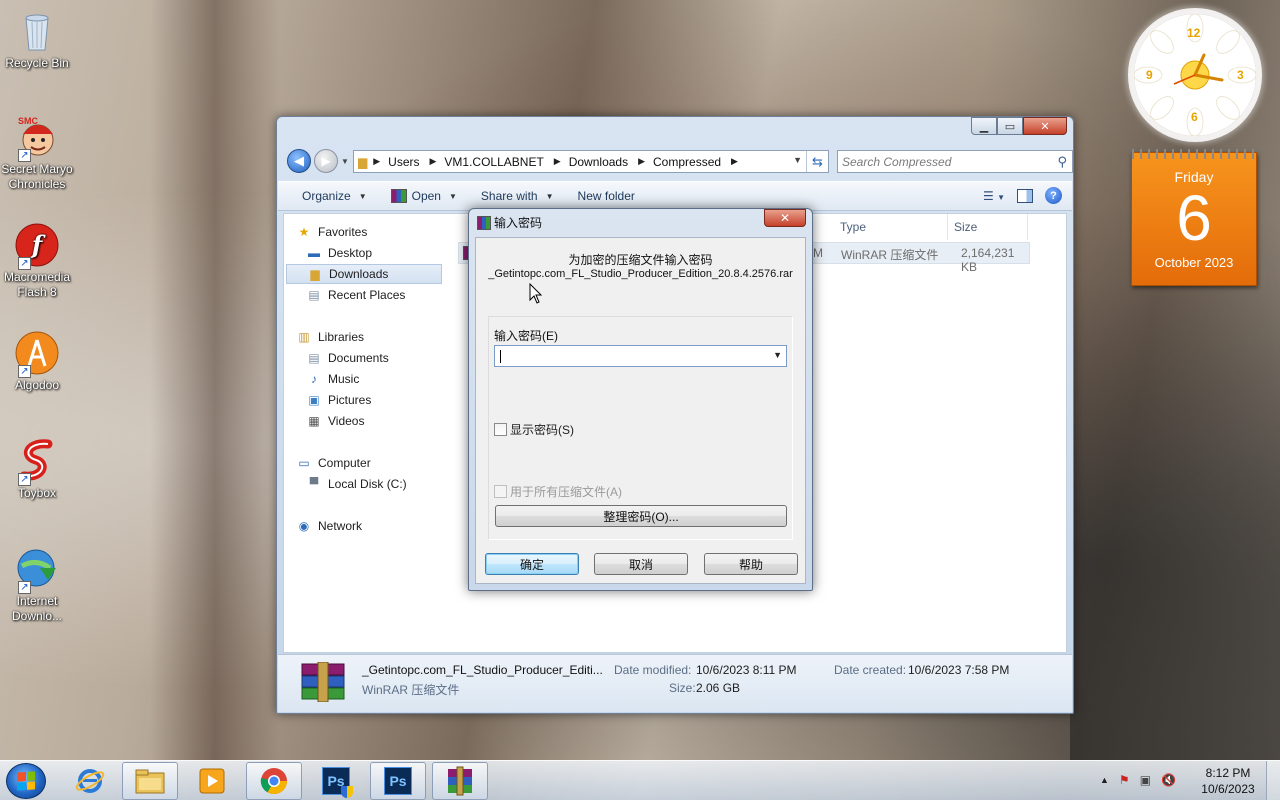  I want to click on breadcrumb: ▶ Downloads, so click(591, 162).